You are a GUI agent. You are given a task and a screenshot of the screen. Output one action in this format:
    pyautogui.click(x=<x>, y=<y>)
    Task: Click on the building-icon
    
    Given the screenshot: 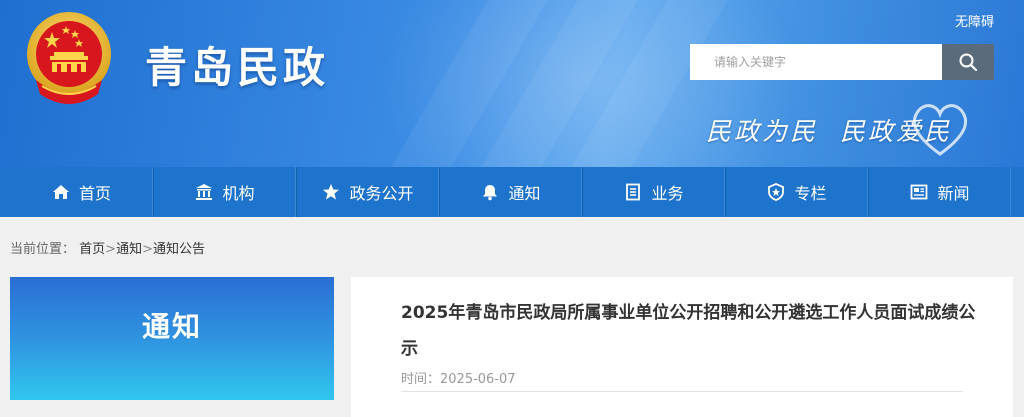 What is the action you would take?
    pyautogui.click(x=204, y=192)
    